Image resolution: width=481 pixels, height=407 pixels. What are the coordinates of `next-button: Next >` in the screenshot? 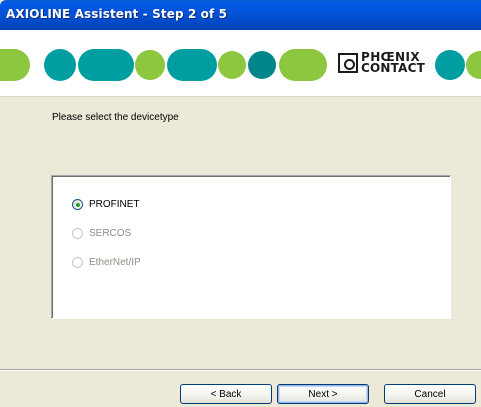 It's located at (323, 394).